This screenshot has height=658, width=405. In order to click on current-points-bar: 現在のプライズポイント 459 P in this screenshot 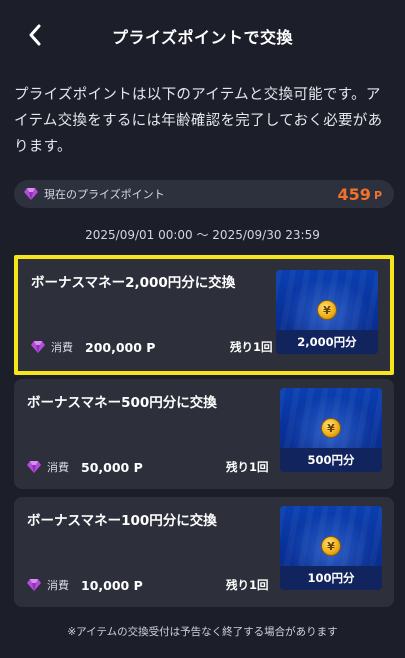, I will do `click(204, 194)`.